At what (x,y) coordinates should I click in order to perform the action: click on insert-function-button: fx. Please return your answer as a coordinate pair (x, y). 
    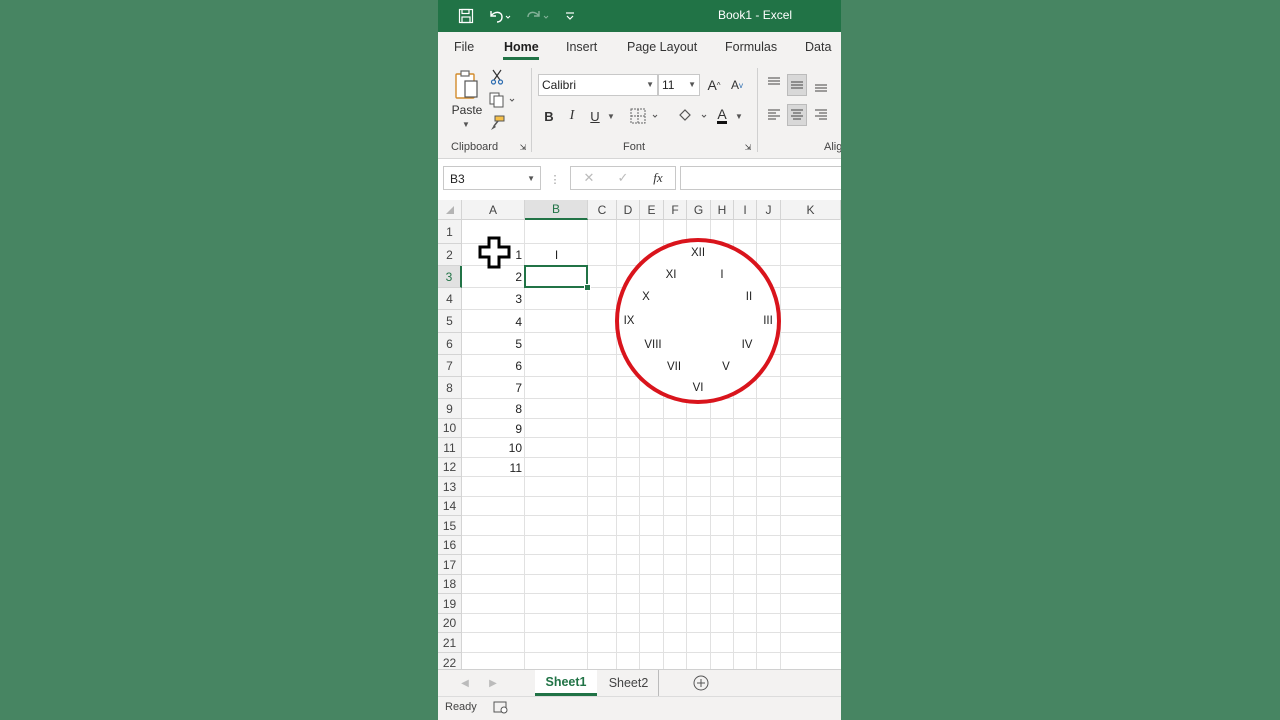
    Looking at the image, I should click on (658, 178).